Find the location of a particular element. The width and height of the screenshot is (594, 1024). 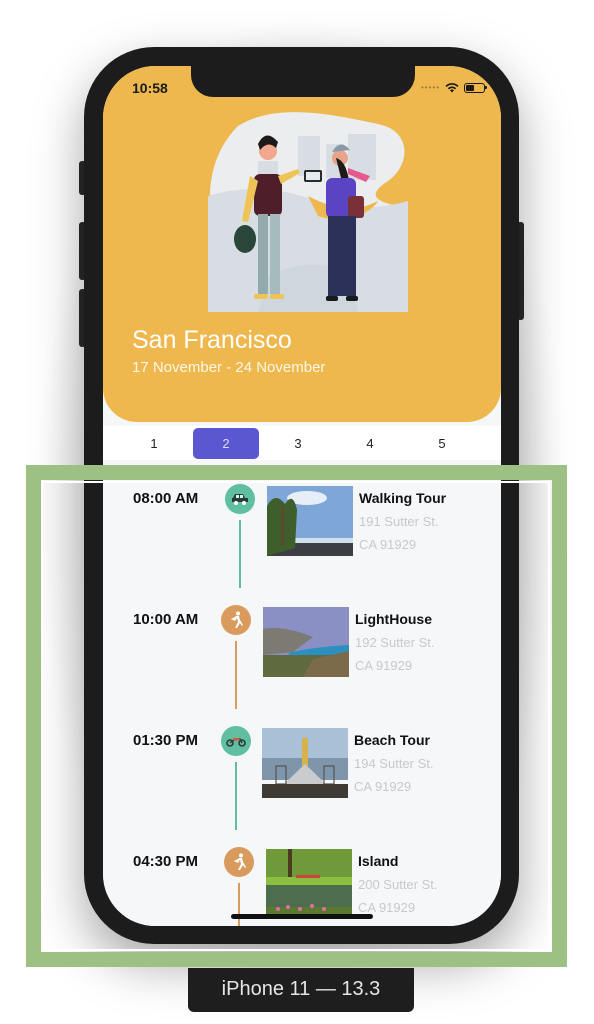

day-tab-3: 3 is located at coordinates (298, 443).